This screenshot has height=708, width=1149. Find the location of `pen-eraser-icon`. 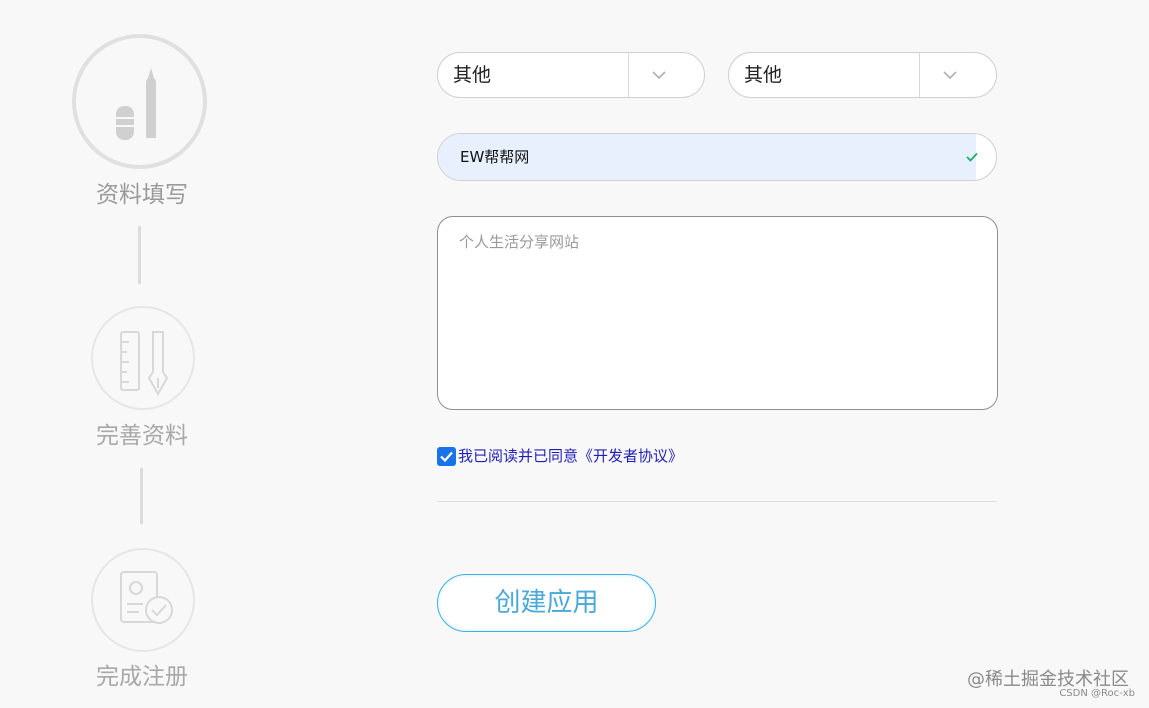

pen-eraser-icon is located at coordinates (136, 104).